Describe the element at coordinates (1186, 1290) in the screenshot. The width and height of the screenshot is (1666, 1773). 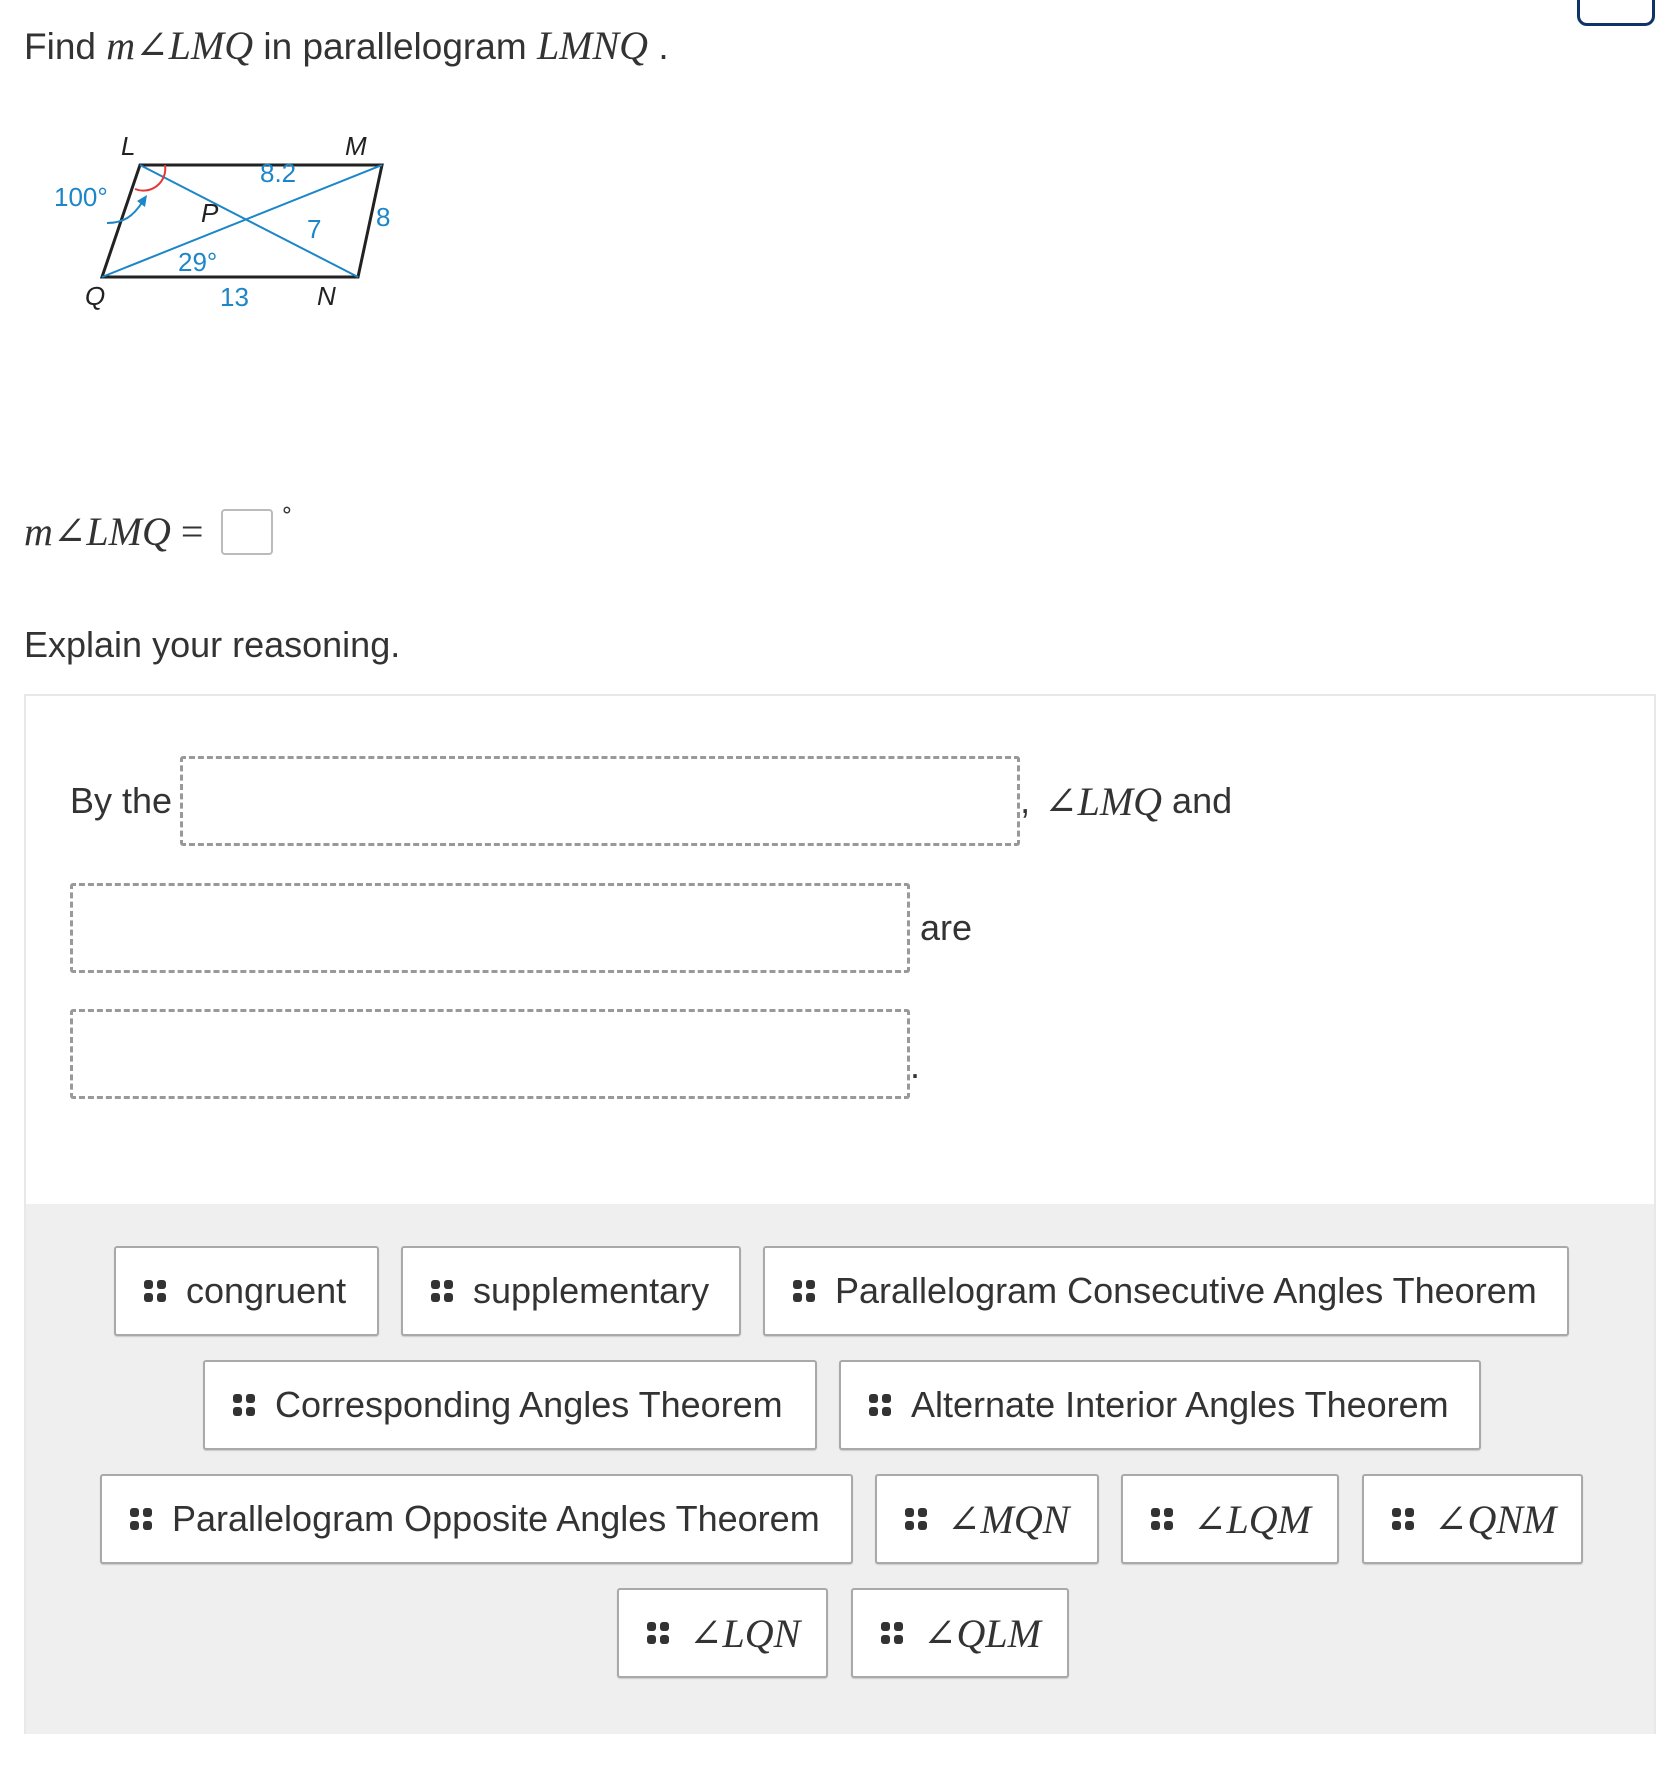
I see `tile-label: Parallelogram Consecutive Angles Theorem` at that location.